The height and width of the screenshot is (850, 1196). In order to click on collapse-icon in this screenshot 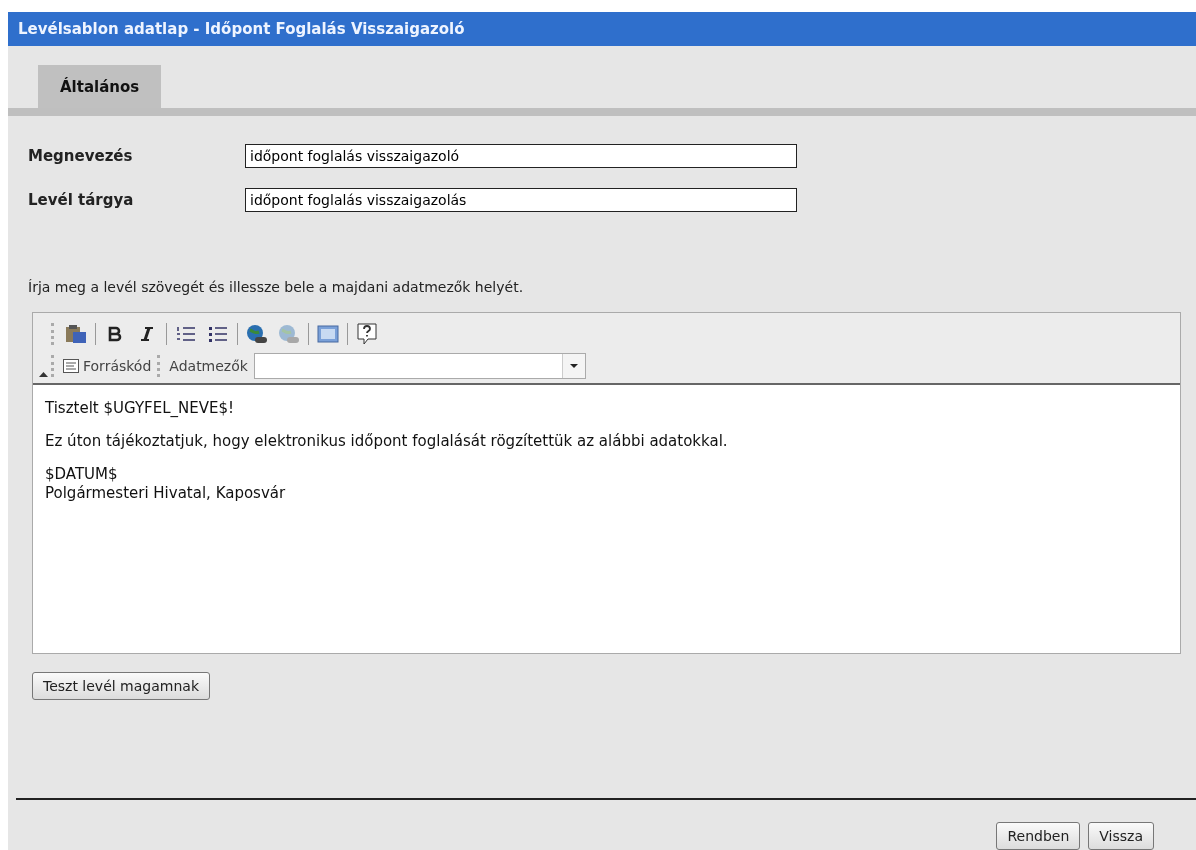, I will do `click(43, 374)`.